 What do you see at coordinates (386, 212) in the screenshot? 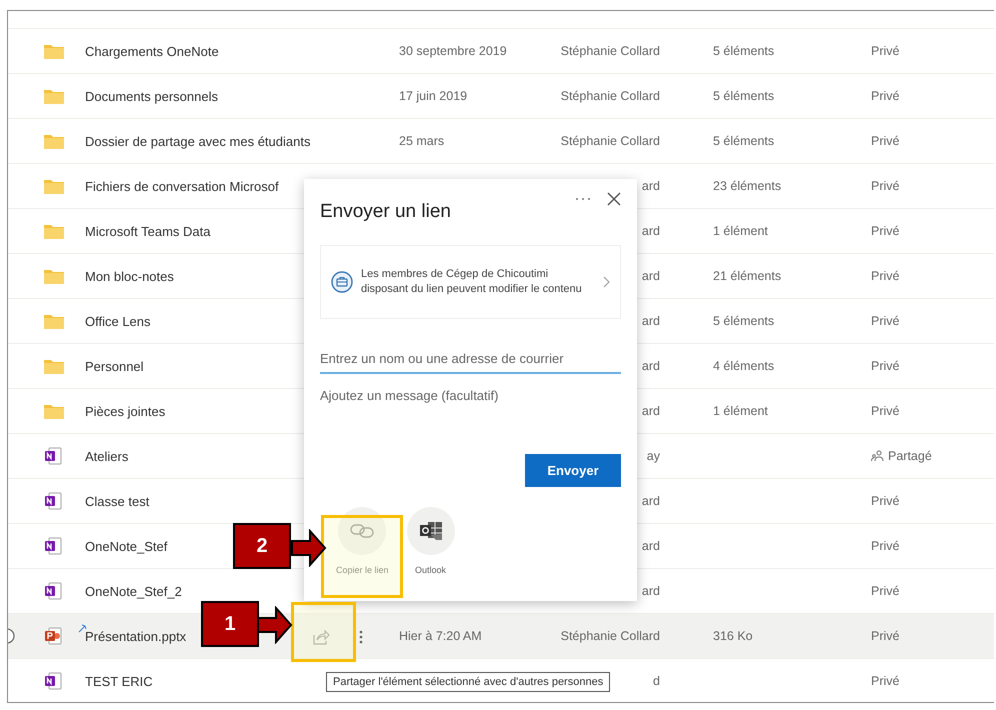
I see `dialog-title: Envoyer un lien` at bounding box center [386, 212].